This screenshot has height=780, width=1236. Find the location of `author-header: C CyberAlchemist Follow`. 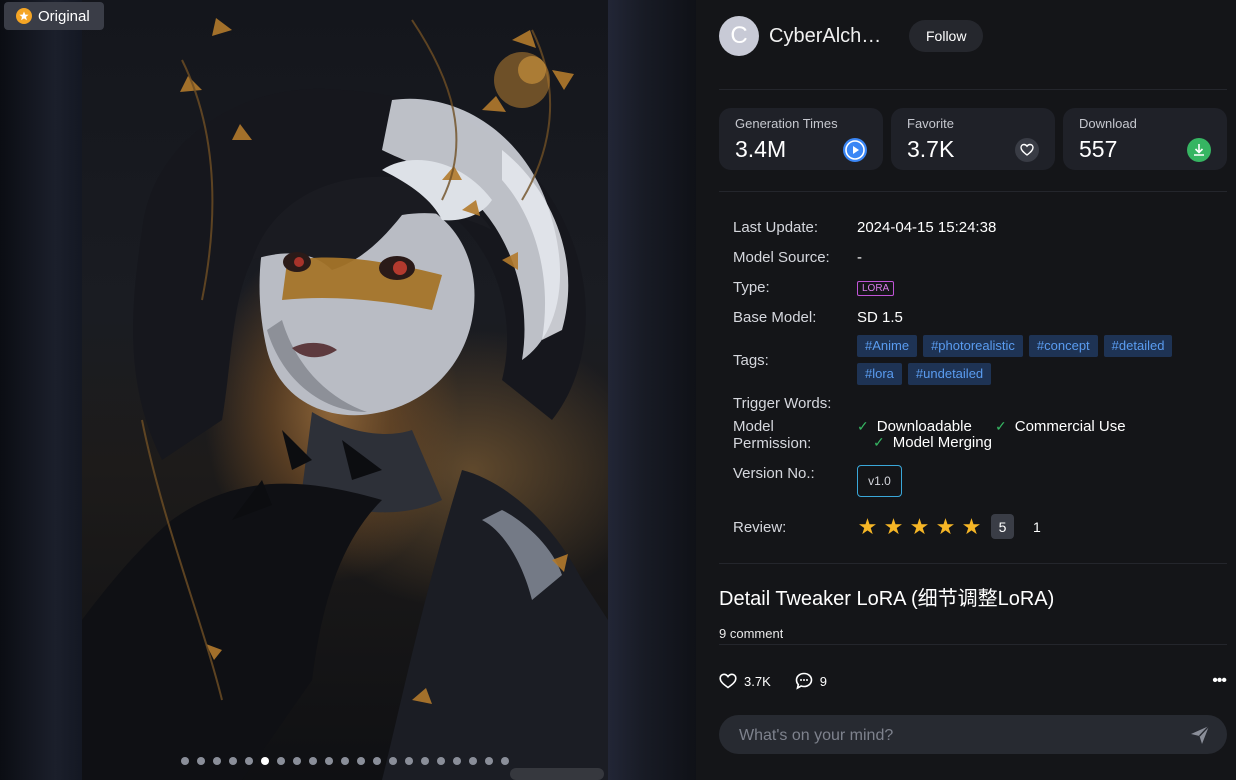

author-header: C CyberAlchemist Follow is located at coordinates (851, 36).